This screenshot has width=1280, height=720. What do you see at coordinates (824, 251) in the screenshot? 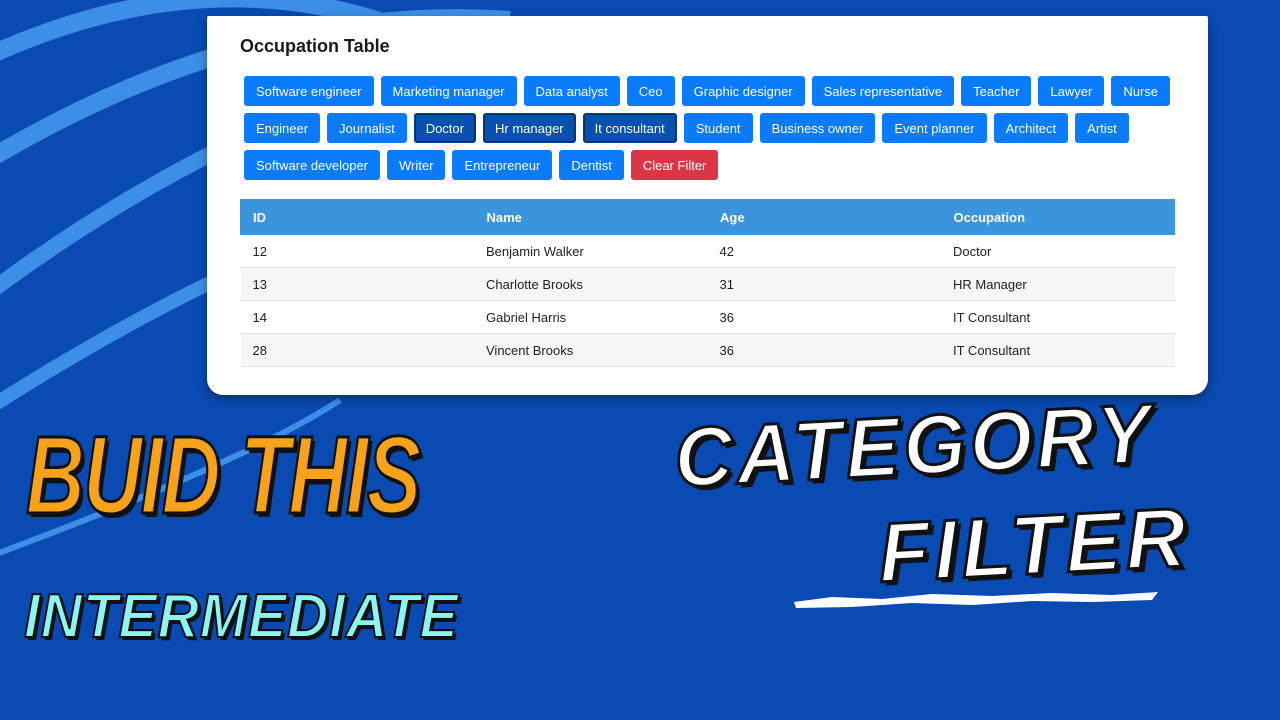
I see `cell-age: 42` at bounding box center [824, 251].